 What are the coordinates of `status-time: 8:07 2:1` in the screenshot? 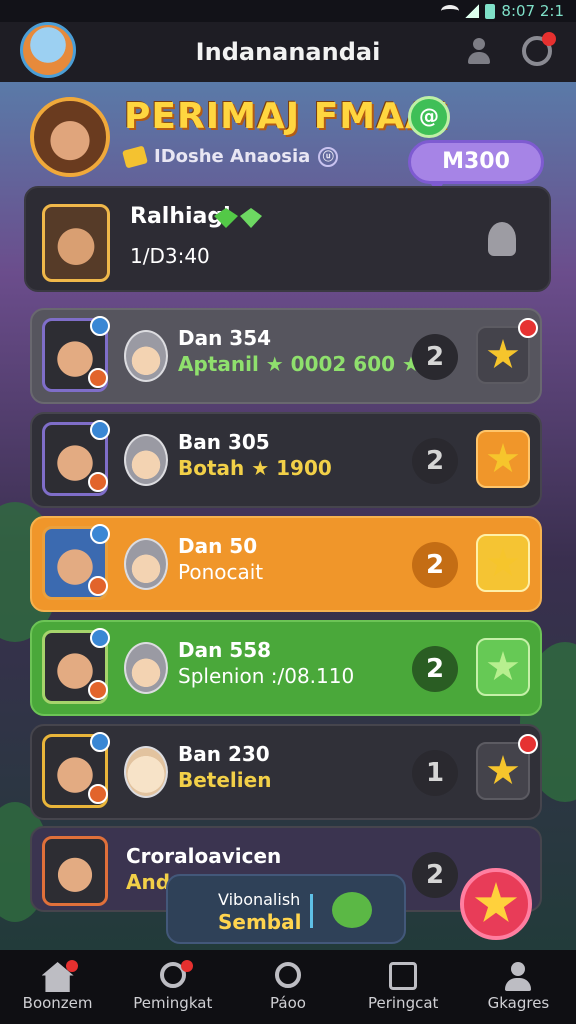 It's located at (532, 11).